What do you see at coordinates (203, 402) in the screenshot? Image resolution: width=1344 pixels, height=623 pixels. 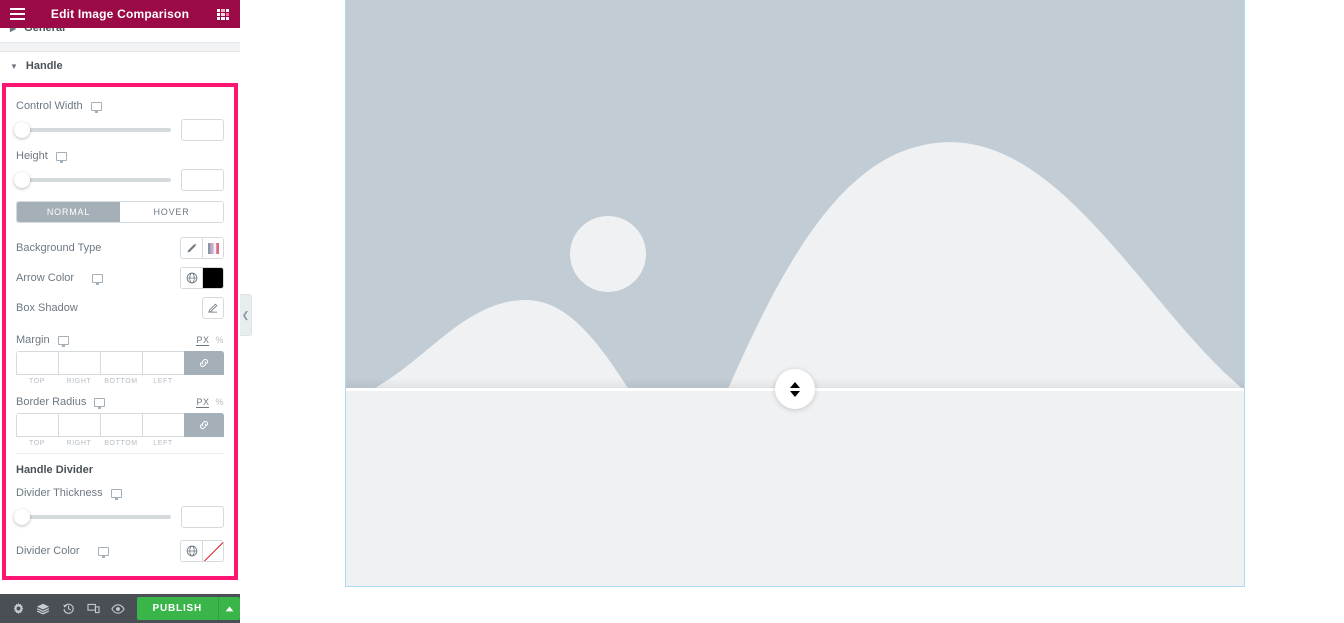 I see `border-radius-unit-px: PX` at bounding box center [203, 402].